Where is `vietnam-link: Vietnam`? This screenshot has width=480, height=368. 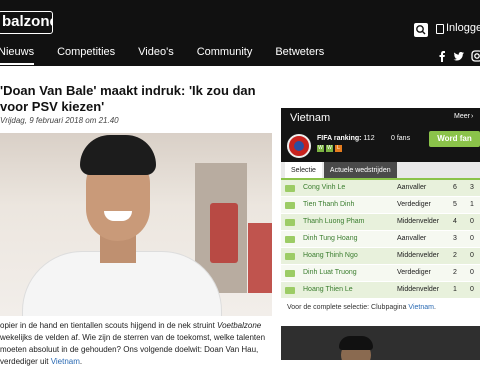
vietnam-link: Vietnam is located at coordinates (65, 361).